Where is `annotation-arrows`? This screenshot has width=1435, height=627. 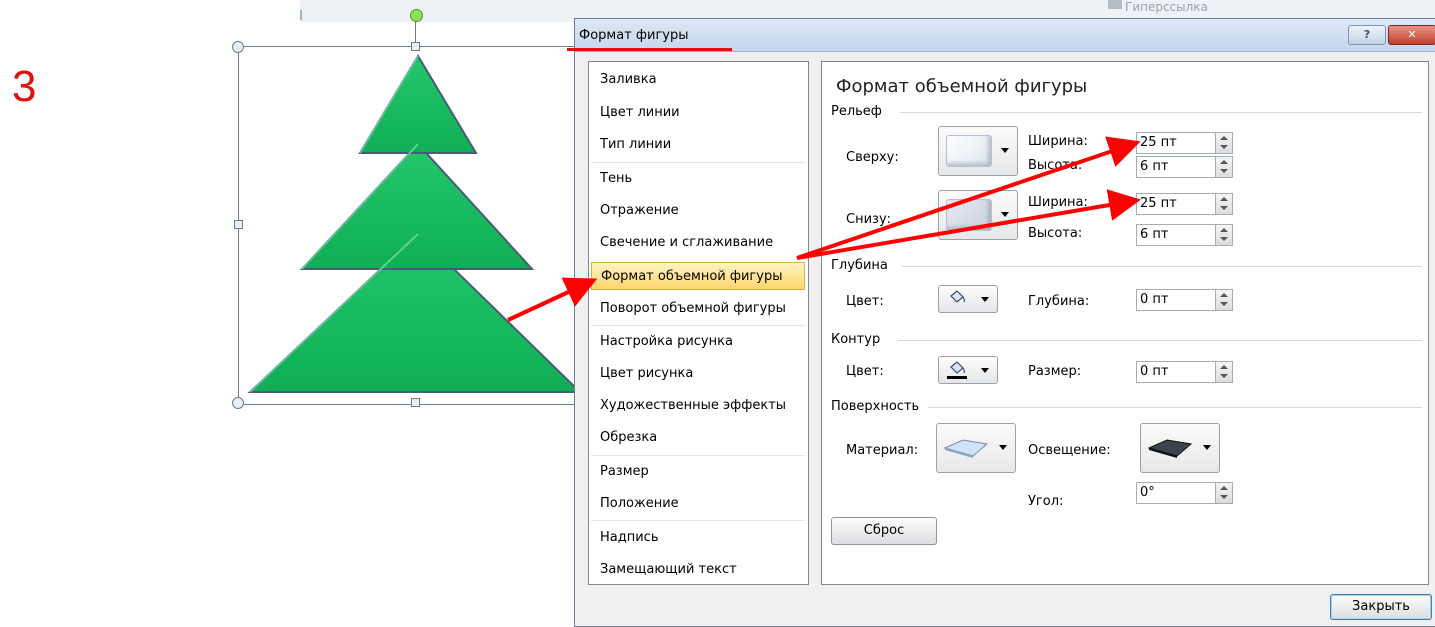
annotation-arrows is located at coordinates (824, 229).